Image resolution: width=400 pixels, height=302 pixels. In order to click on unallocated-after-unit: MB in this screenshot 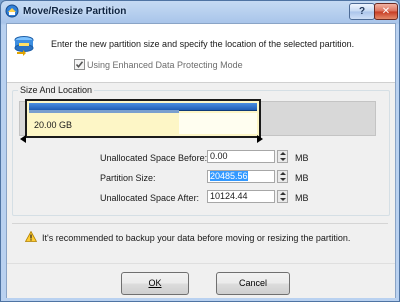, I will do `click(302, 198)`.